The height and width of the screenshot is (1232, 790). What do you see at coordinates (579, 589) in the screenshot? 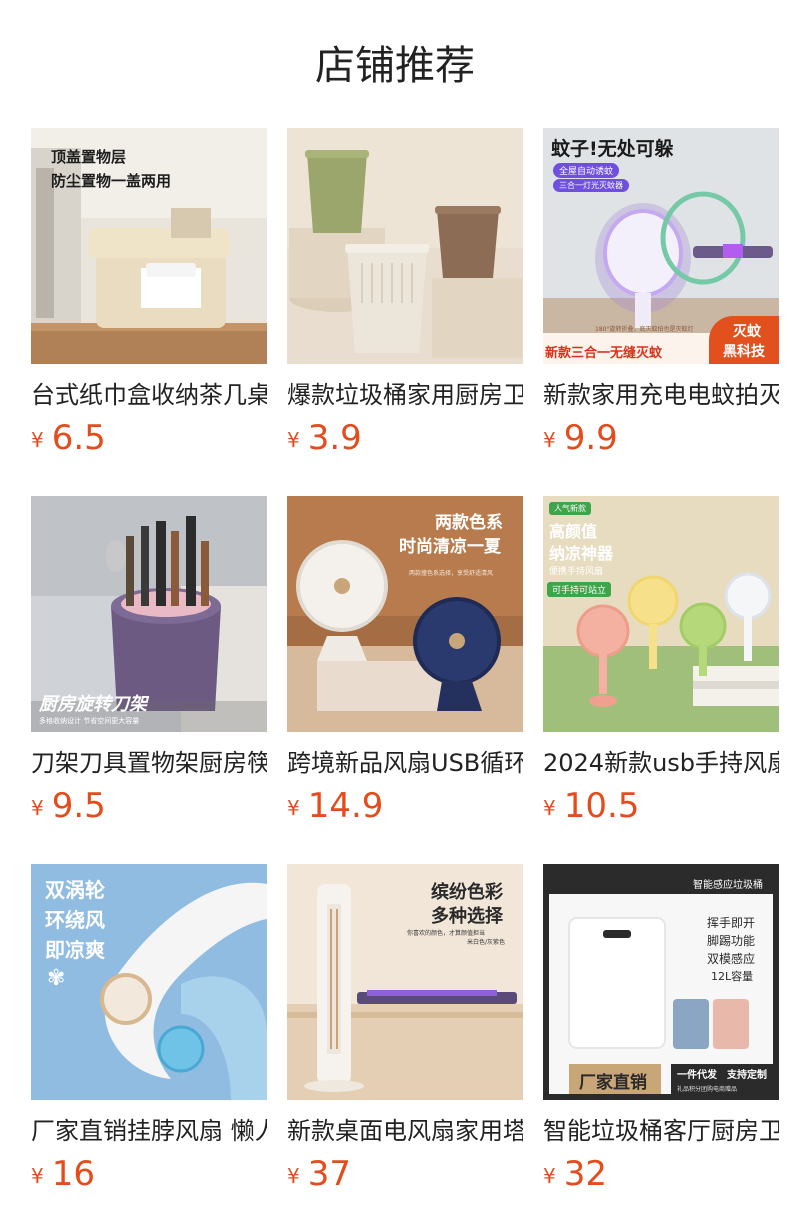
I see `image-tag: 可手持可站立` at bounding box center [579, 589].